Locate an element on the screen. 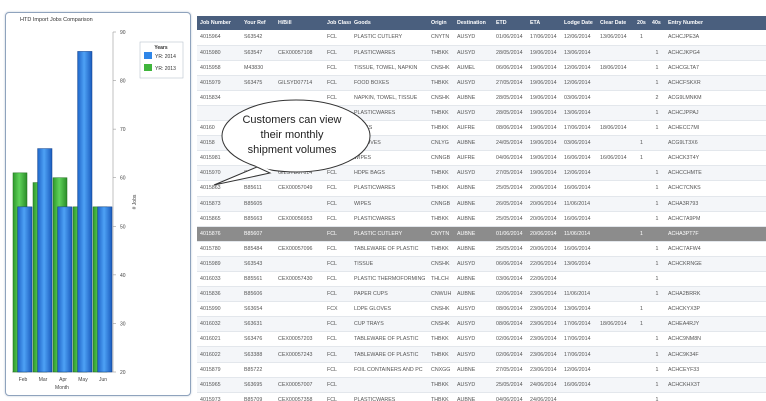  table-cell: S63547 is located at coordinates (258, 53).